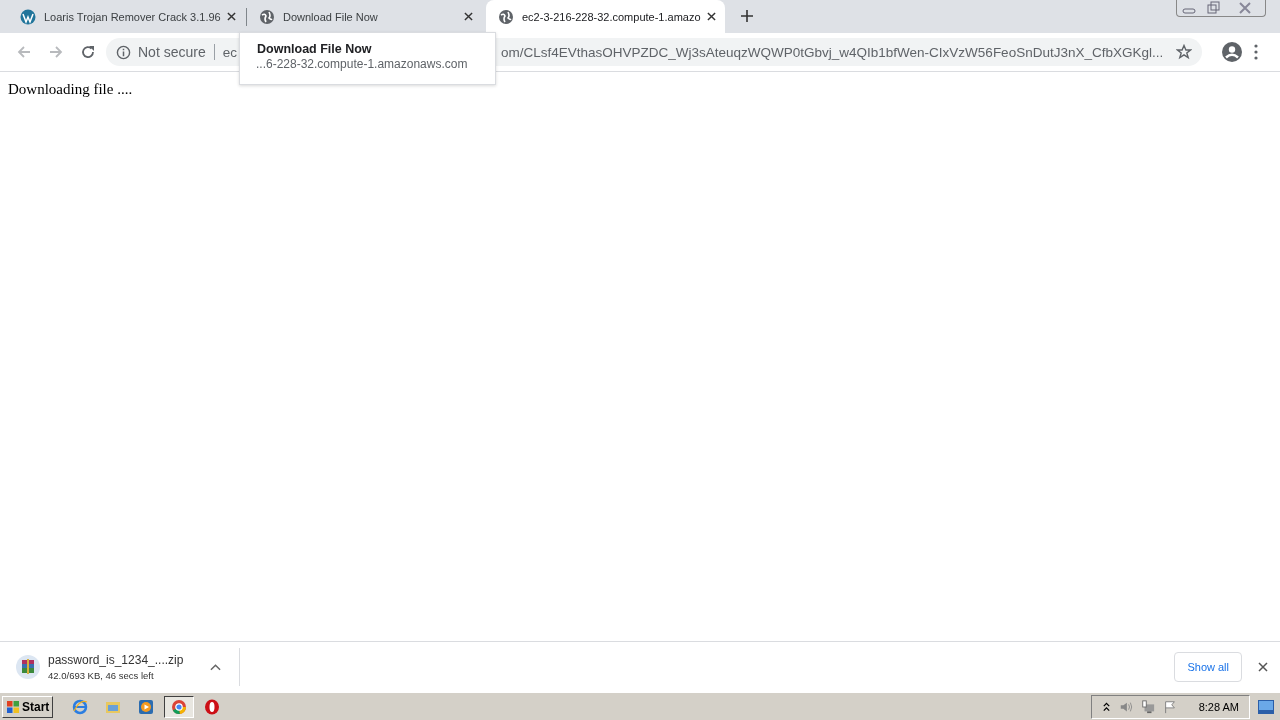 This screenshot has width=1280, height=720. What do you see at coordinates (1256, 52) in the screenshot?
I see `menu-icon` at bounding box center [1256, 52].